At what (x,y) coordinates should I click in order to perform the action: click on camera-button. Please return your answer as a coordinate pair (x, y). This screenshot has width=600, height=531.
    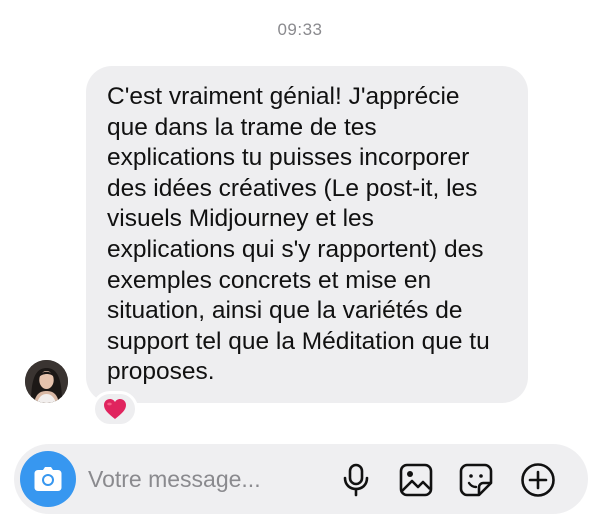
    Looking at the image, I should click on (48, 479).